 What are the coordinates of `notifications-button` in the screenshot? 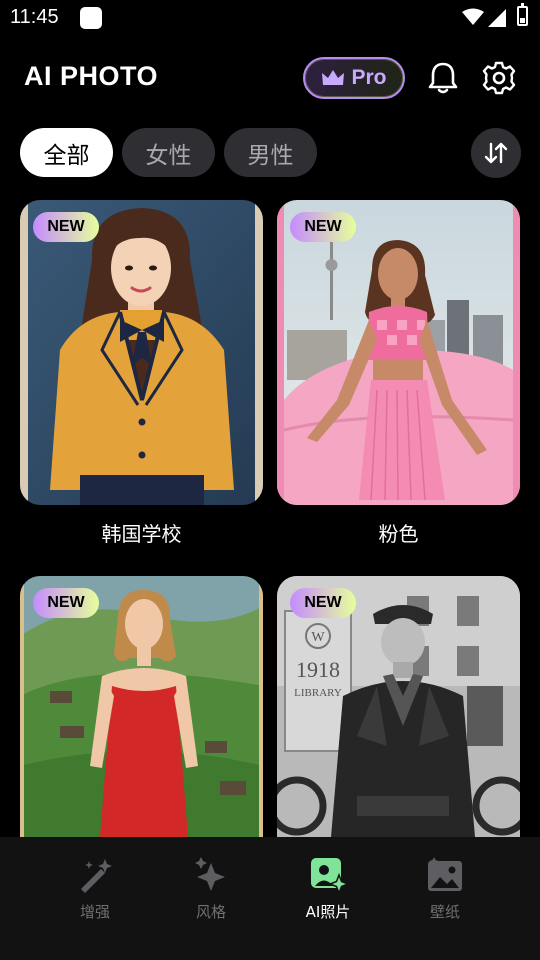 It's located at (443, 78).